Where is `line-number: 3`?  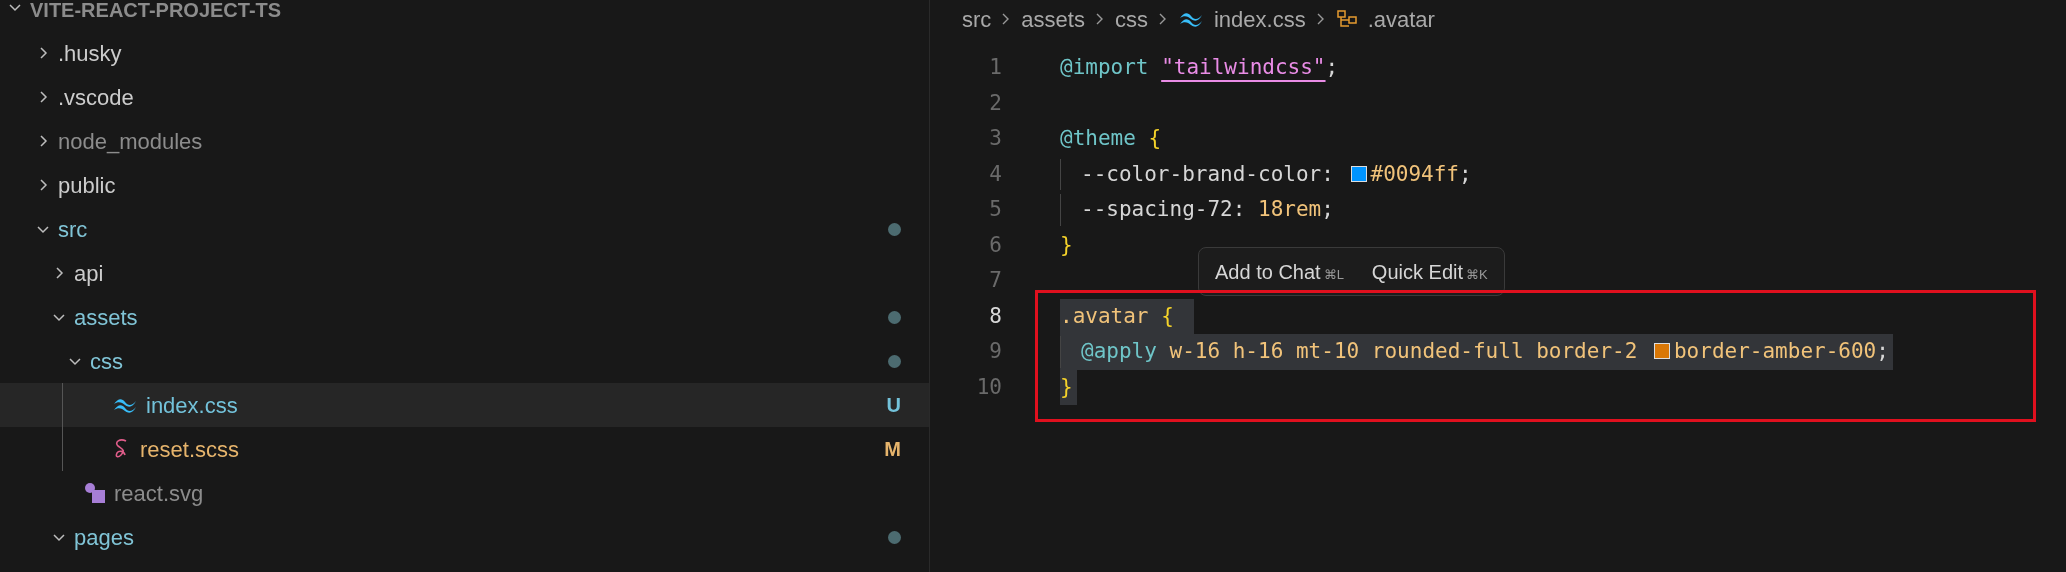
line-number: 3 is located at coordinates (995, 138).